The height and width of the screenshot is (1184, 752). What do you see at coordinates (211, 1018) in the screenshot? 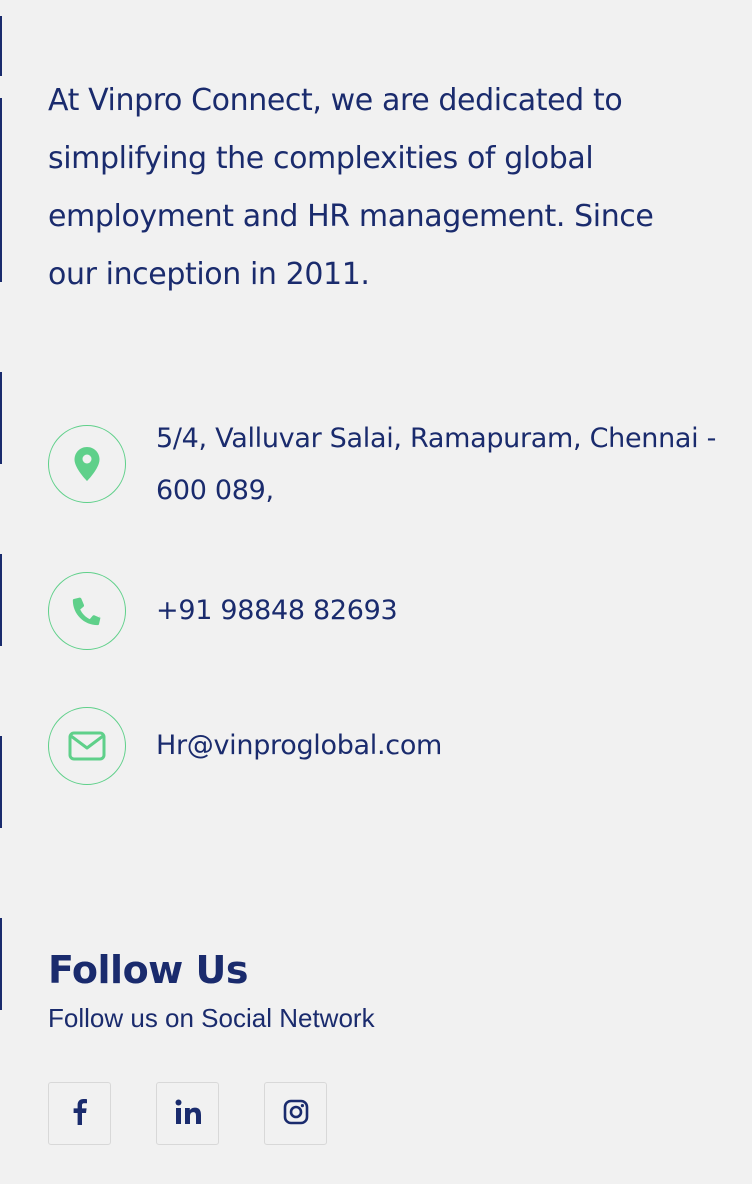
I see `follow-subtitle: Follow us on Social Network` at bounding box center [211, 1018].